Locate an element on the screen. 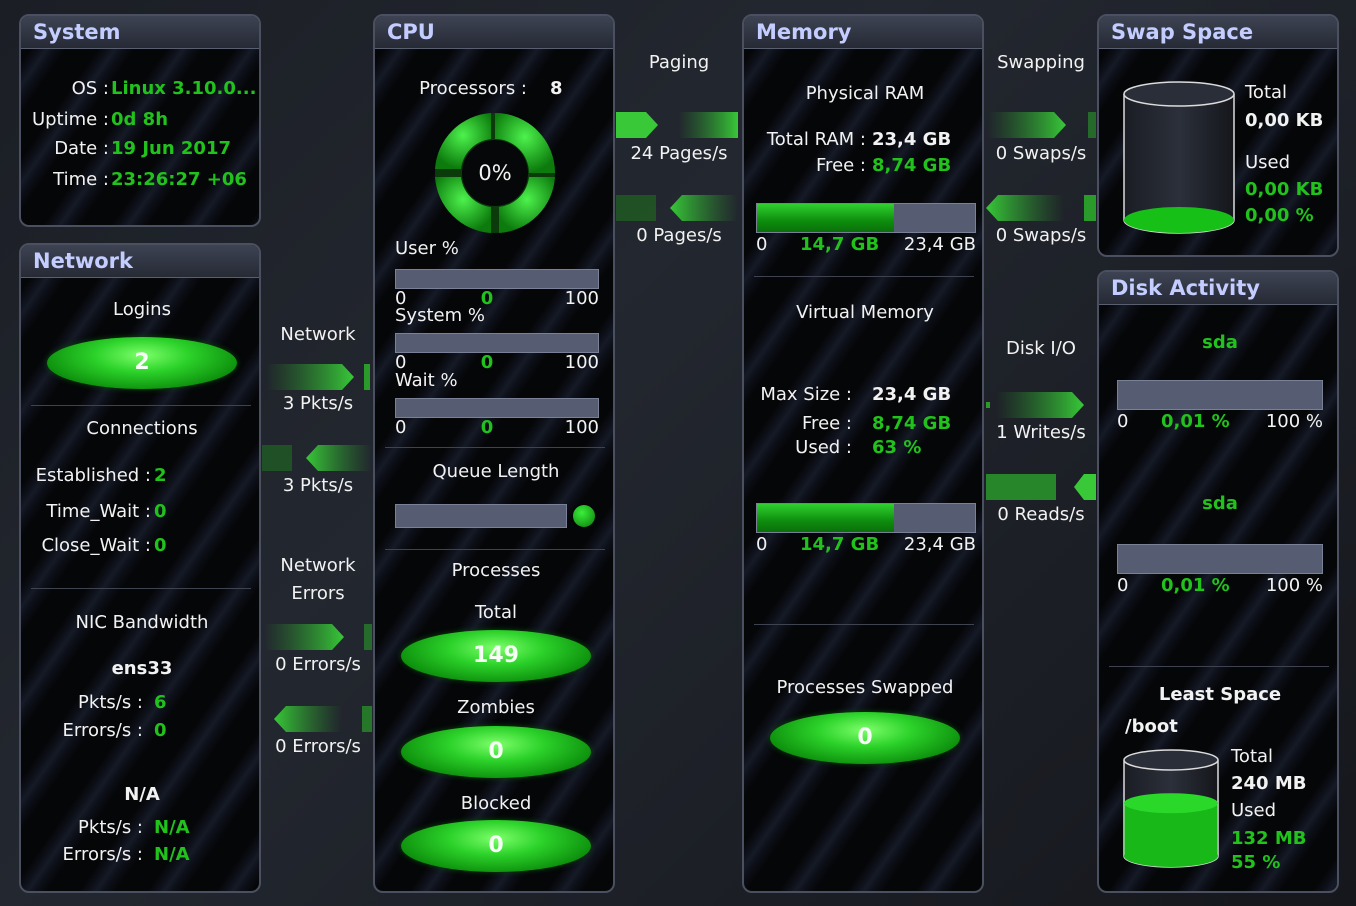 The height and width of the screenshot is (906, 1356). memory-title: Memory is located at coordinates (863, 32).